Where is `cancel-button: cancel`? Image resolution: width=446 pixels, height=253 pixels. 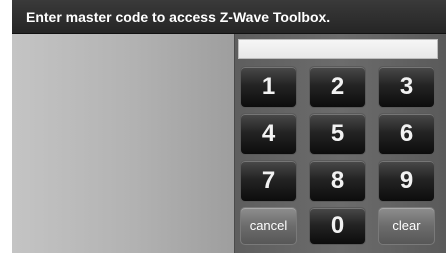
cancel-button: cancel is located at coordinates (268, 226).